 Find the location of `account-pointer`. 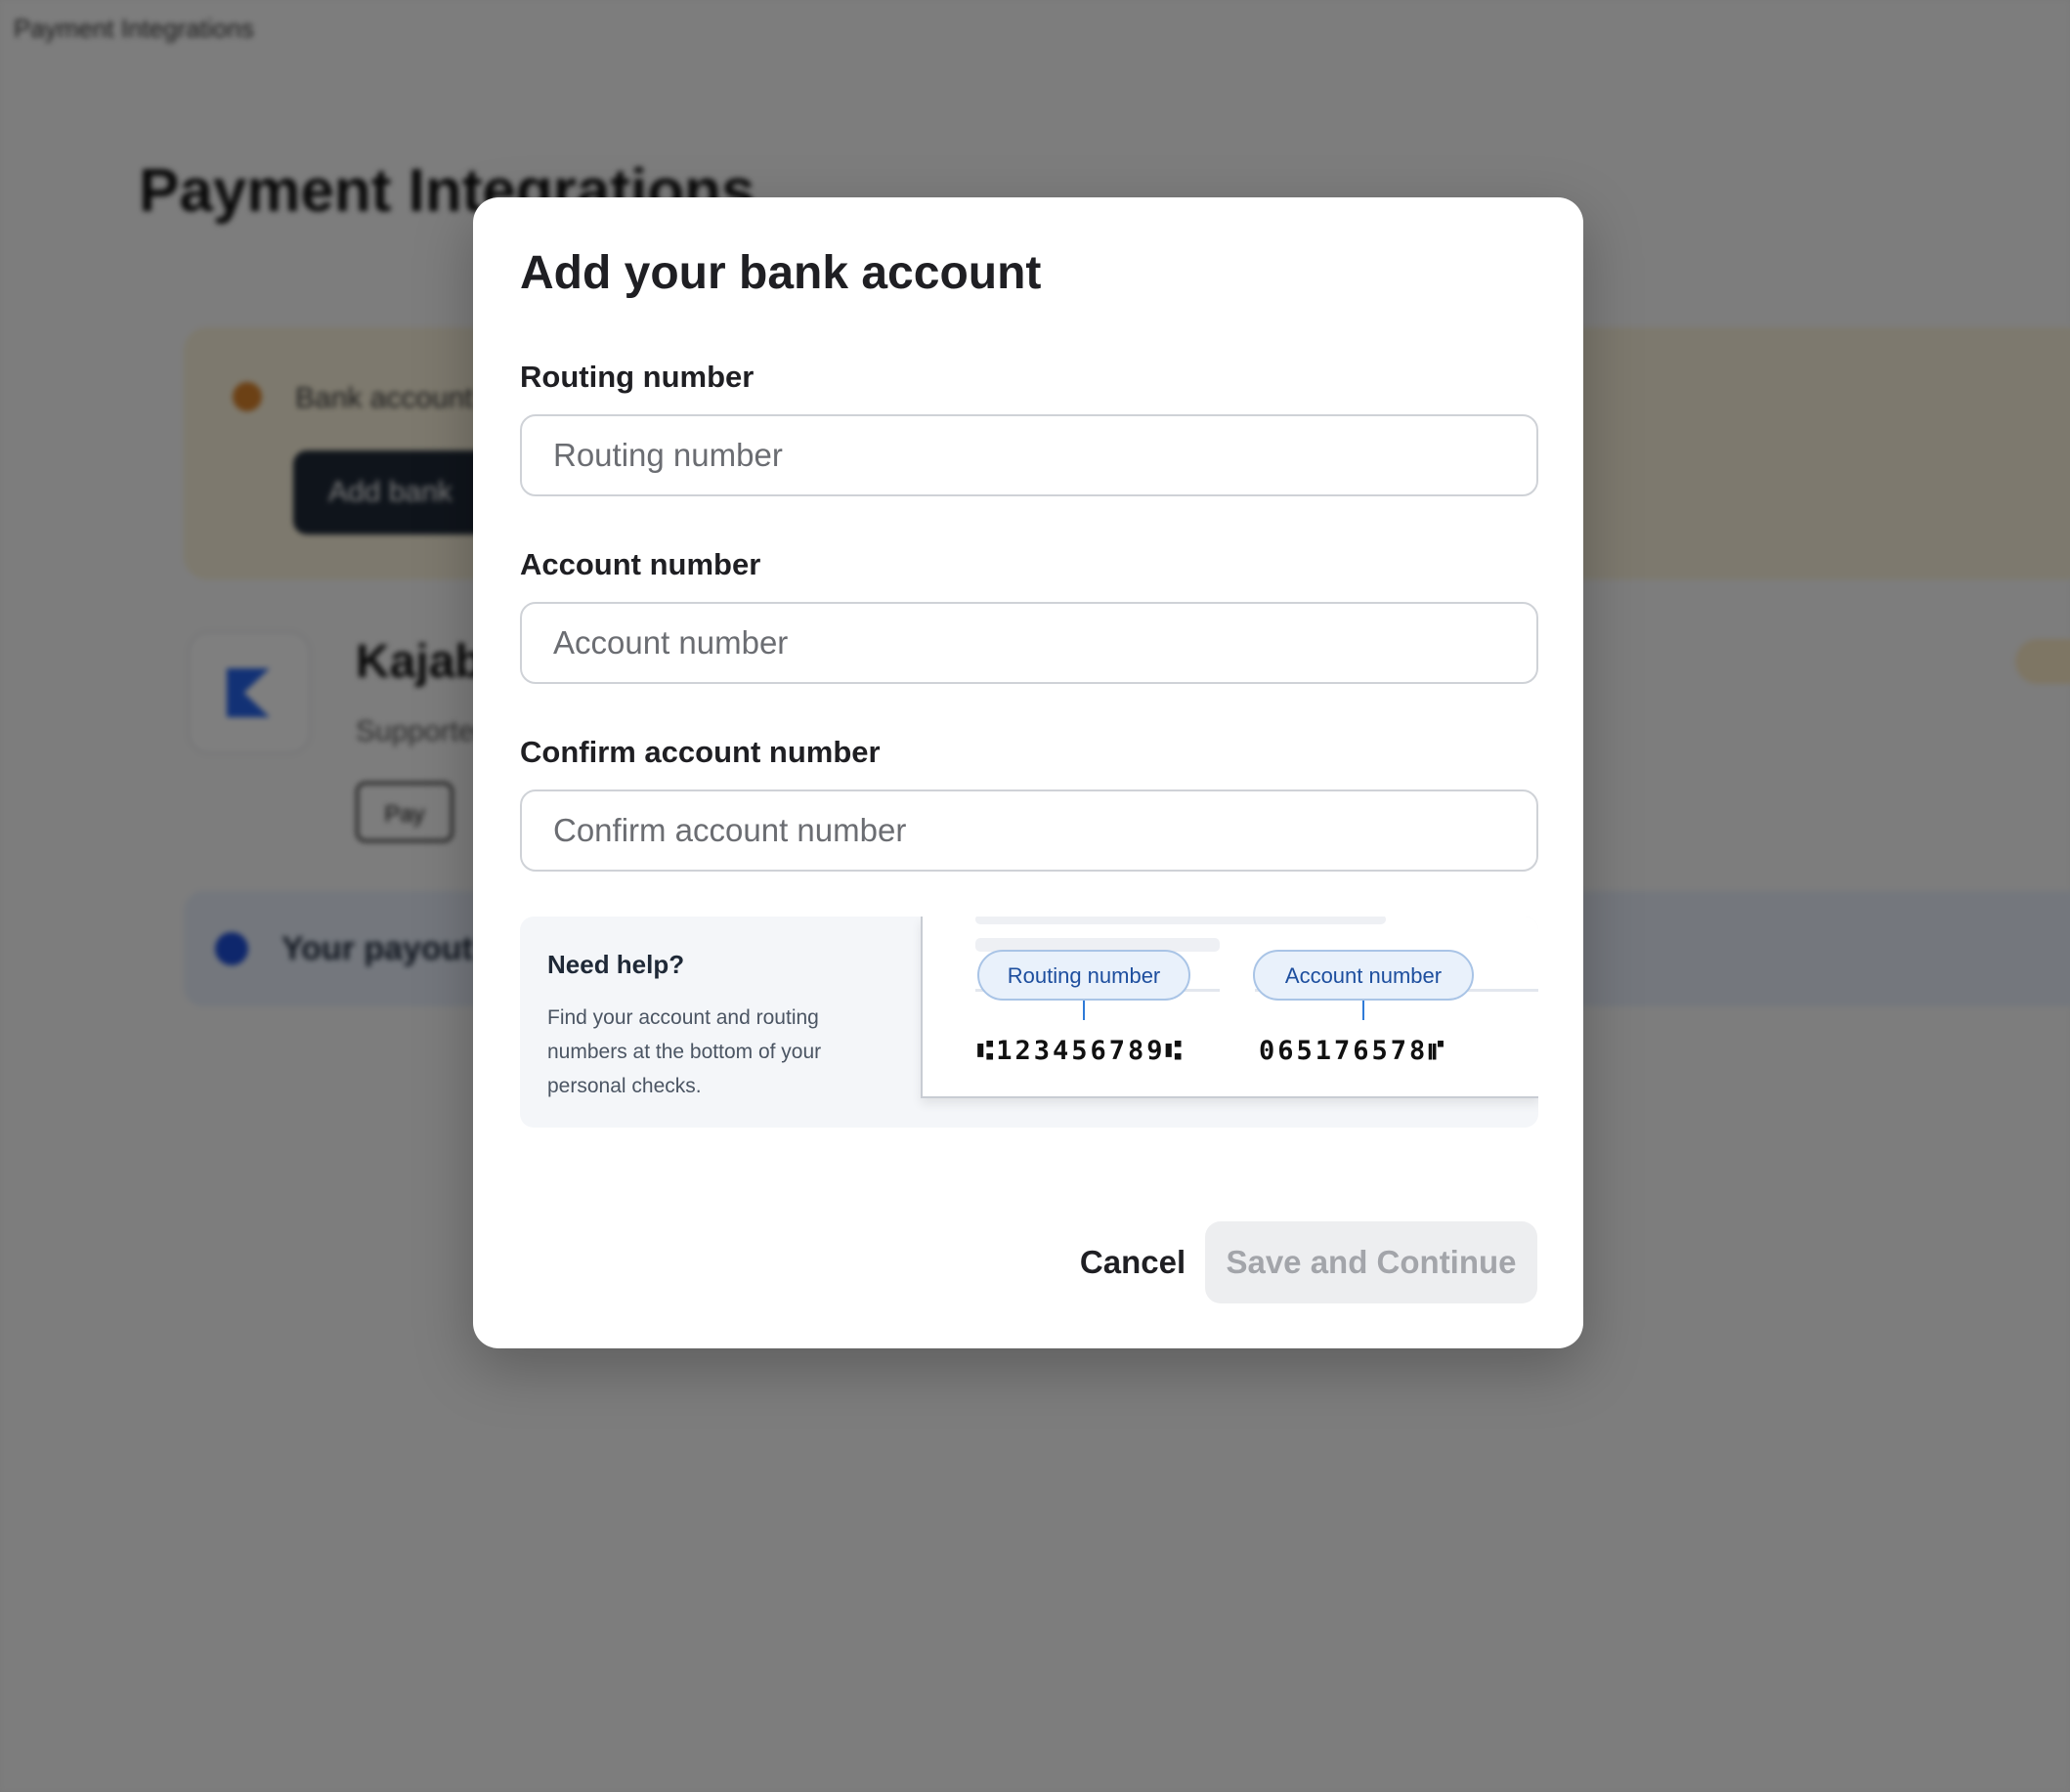

account-pointer is located at coordinates (1363, 1010).